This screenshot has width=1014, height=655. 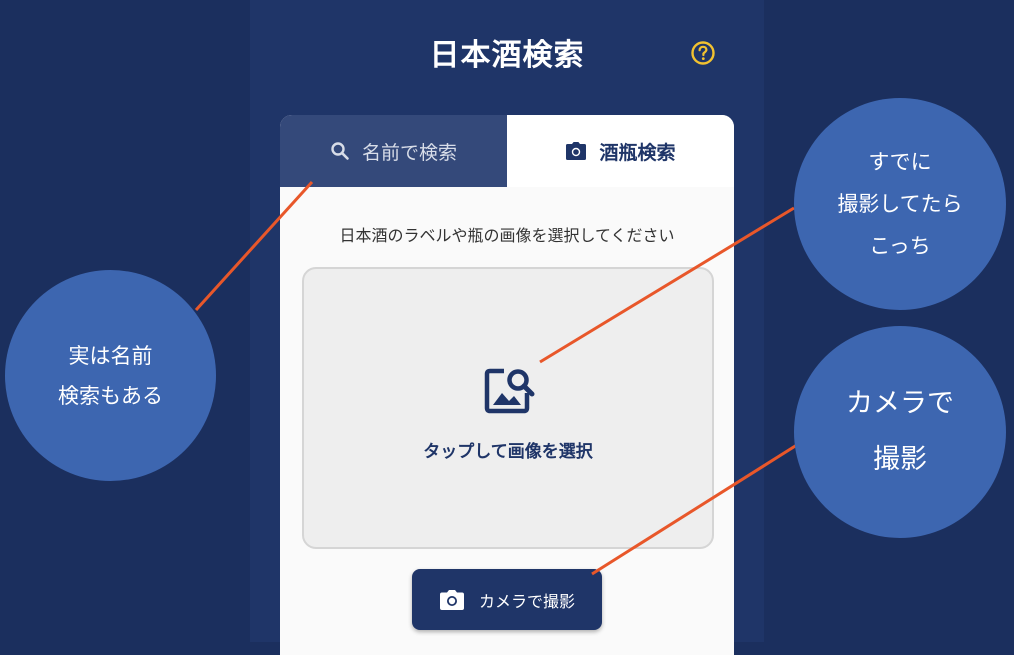 I want to click on annotation-text: カメラで 撮影, so click(x=900, y=431).